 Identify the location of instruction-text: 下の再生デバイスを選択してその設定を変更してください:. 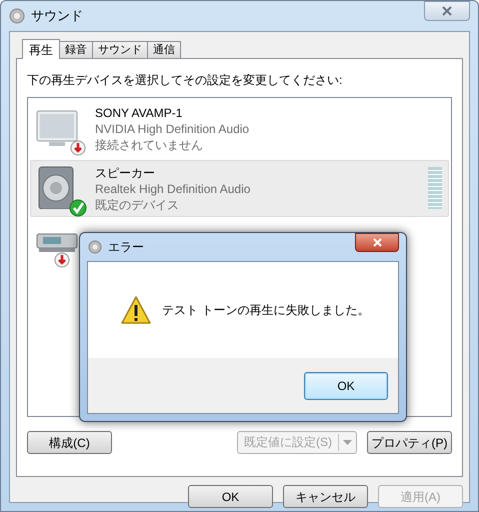
(185, 80).